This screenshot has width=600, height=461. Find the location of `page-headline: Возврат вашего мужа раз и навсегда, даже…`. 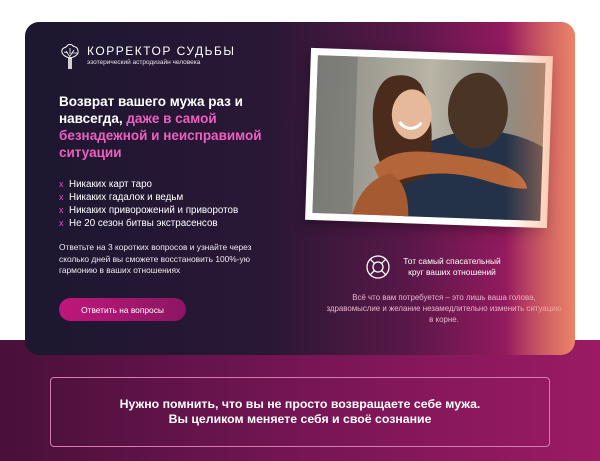

page-headline: Возврат вашего мужа раз и навсегда, даже… is located at coordinates (179, 127).